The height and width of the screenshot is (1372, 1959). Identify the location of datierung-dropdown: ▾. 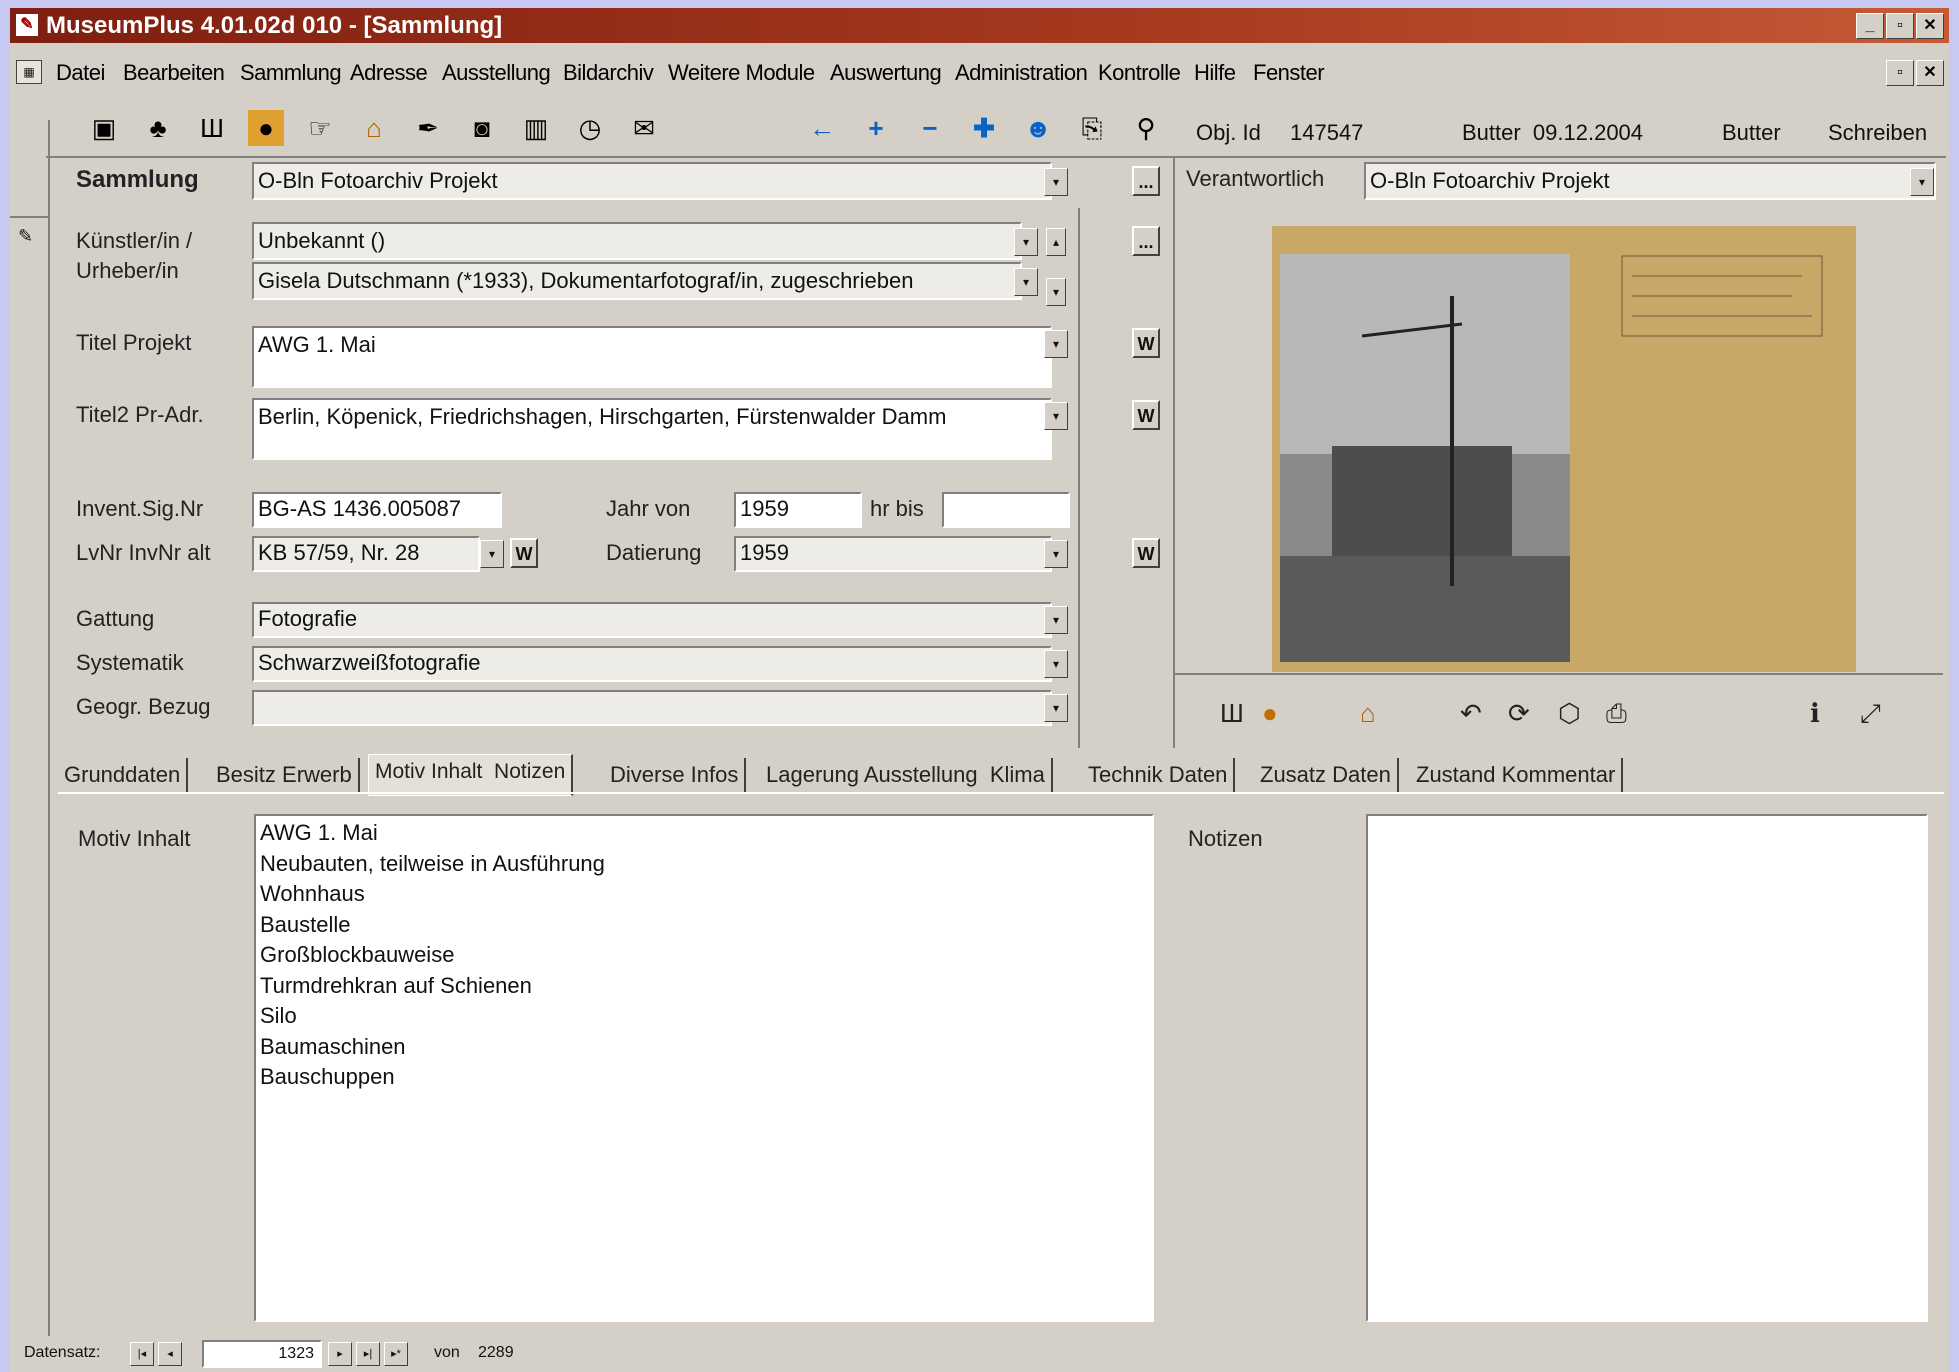
(1056, 554).